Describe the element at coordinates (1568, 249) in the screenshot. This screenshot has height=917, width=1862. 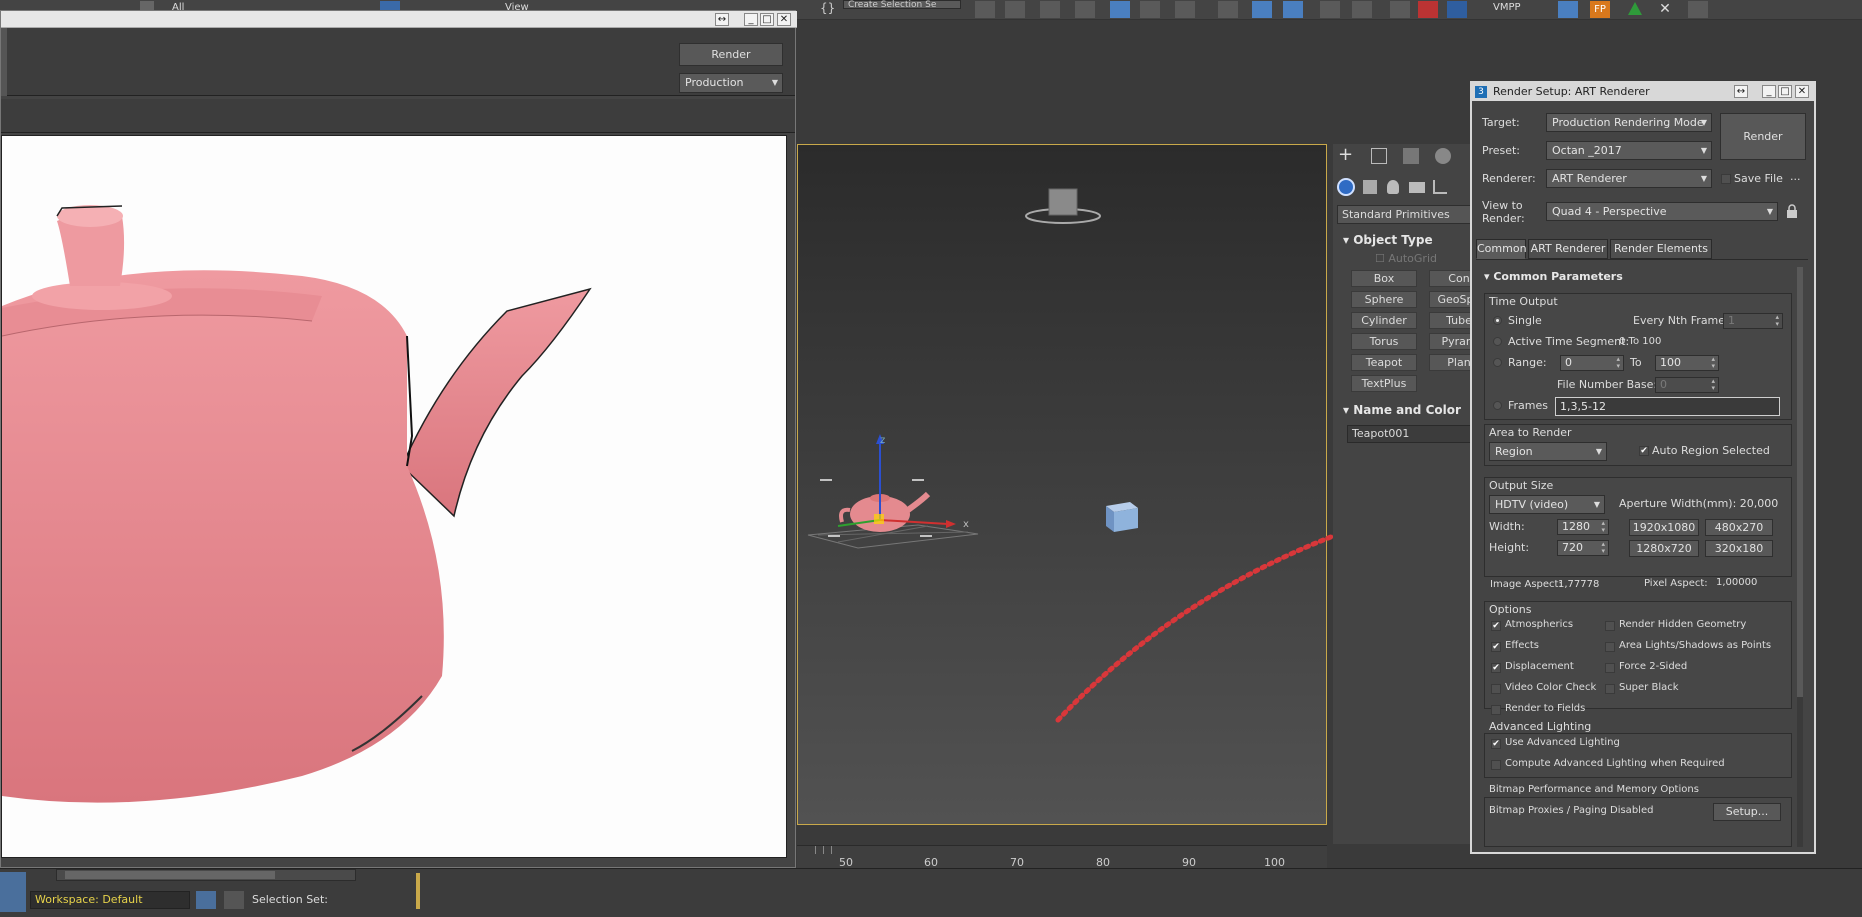
I see `tab-art-renderer: ART Renderer` at that location.